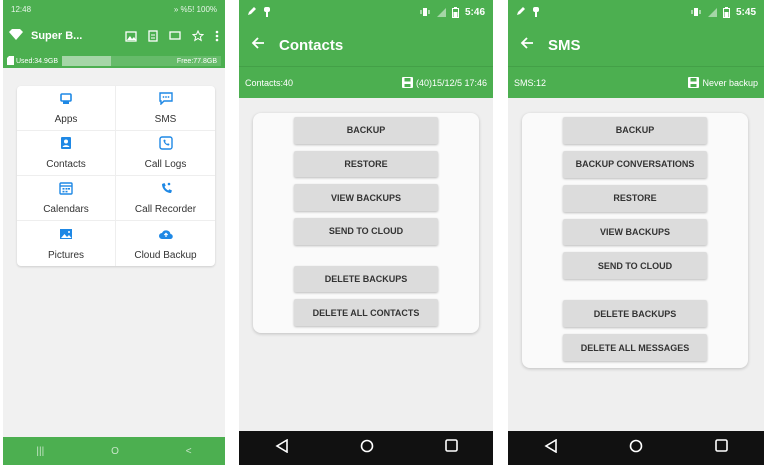 The width and height of the screenshot is (768, 465). Describe the element at coordinates (166, 190) in the screenshot. I see `call-recorder-icon` at that location.